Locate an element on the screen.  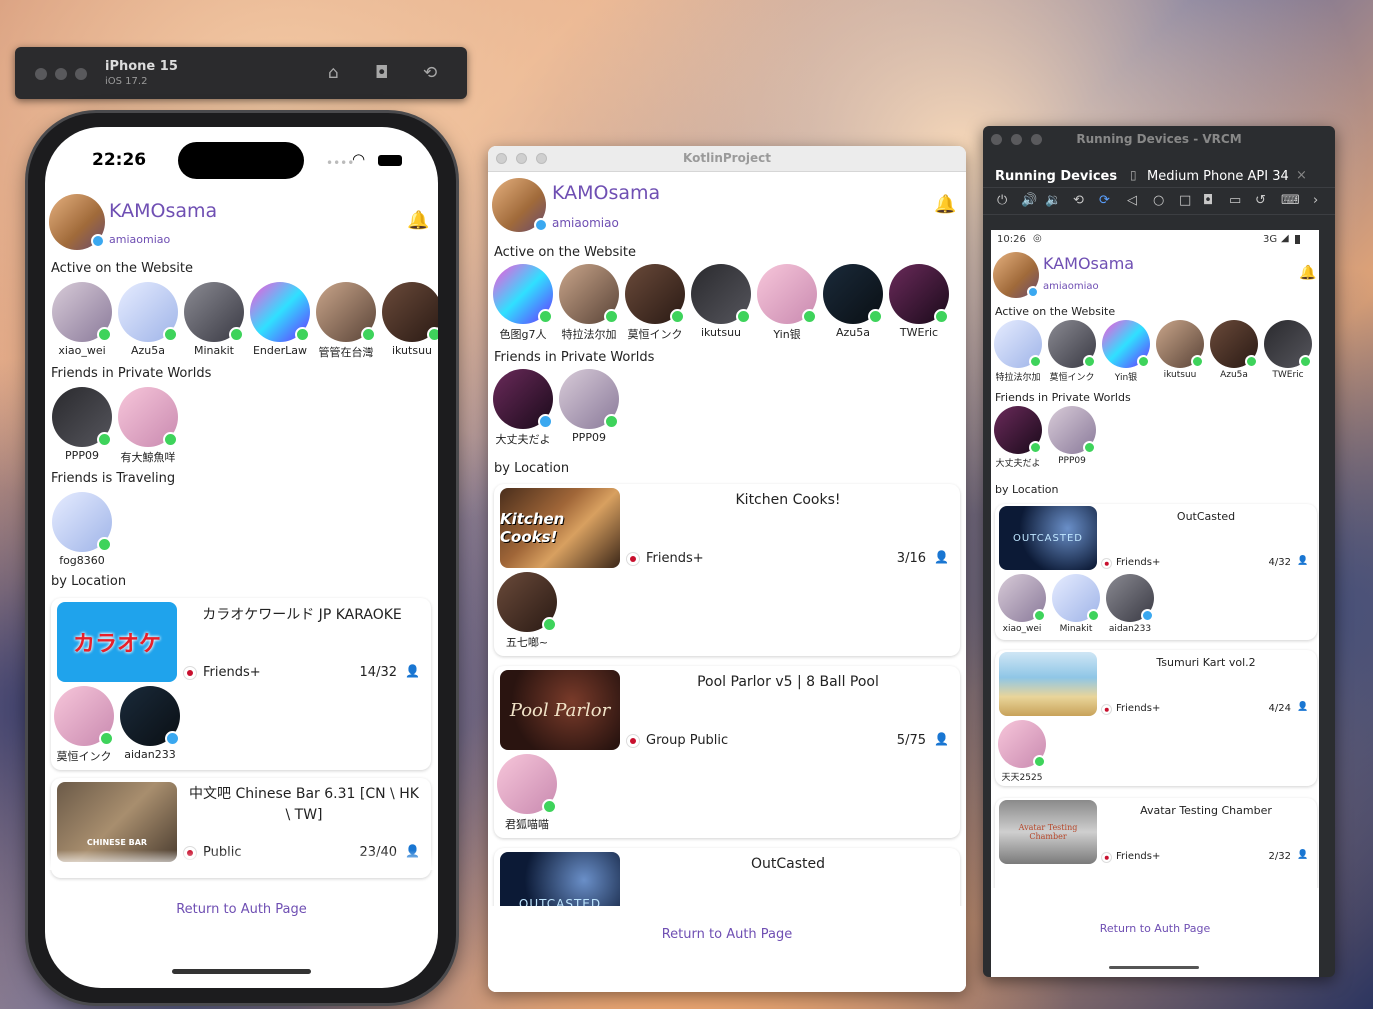
chevron-right-icon: › is located at coordinates (1315, 200).